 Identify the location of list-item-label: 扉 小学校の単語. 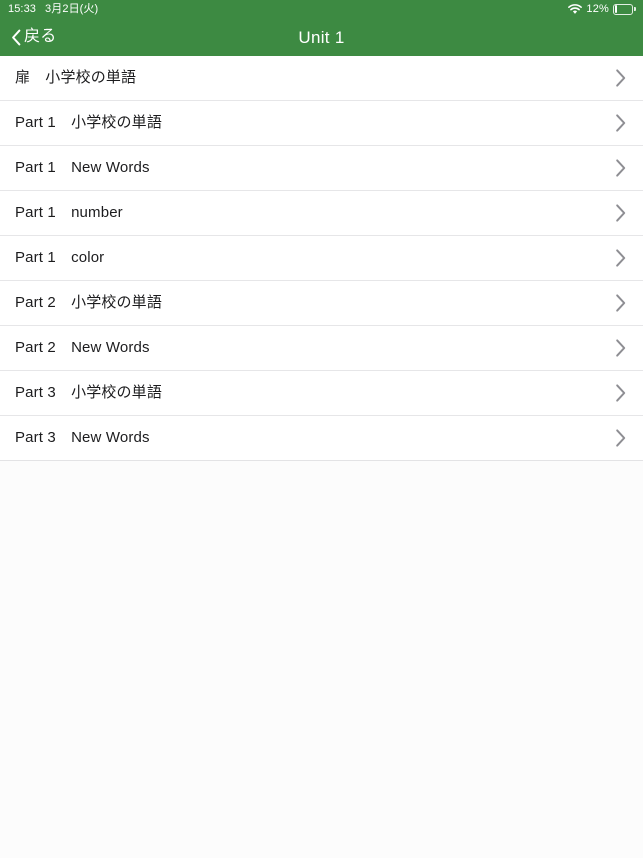
(76, 77).